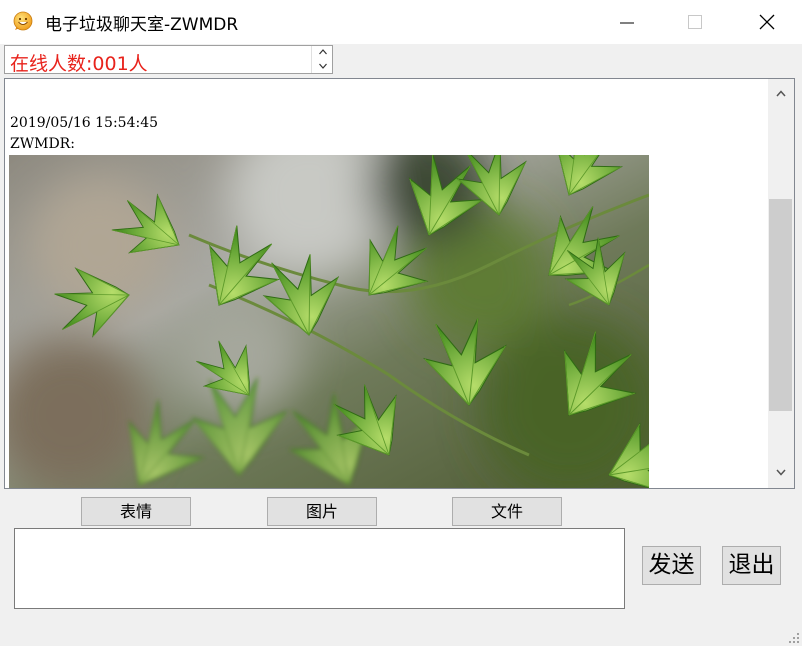 This screenshot has width=802, height=646. Describe the element at coordinates (136, 511) in the screenshot. I see `emoji-button: 表情` at that location.